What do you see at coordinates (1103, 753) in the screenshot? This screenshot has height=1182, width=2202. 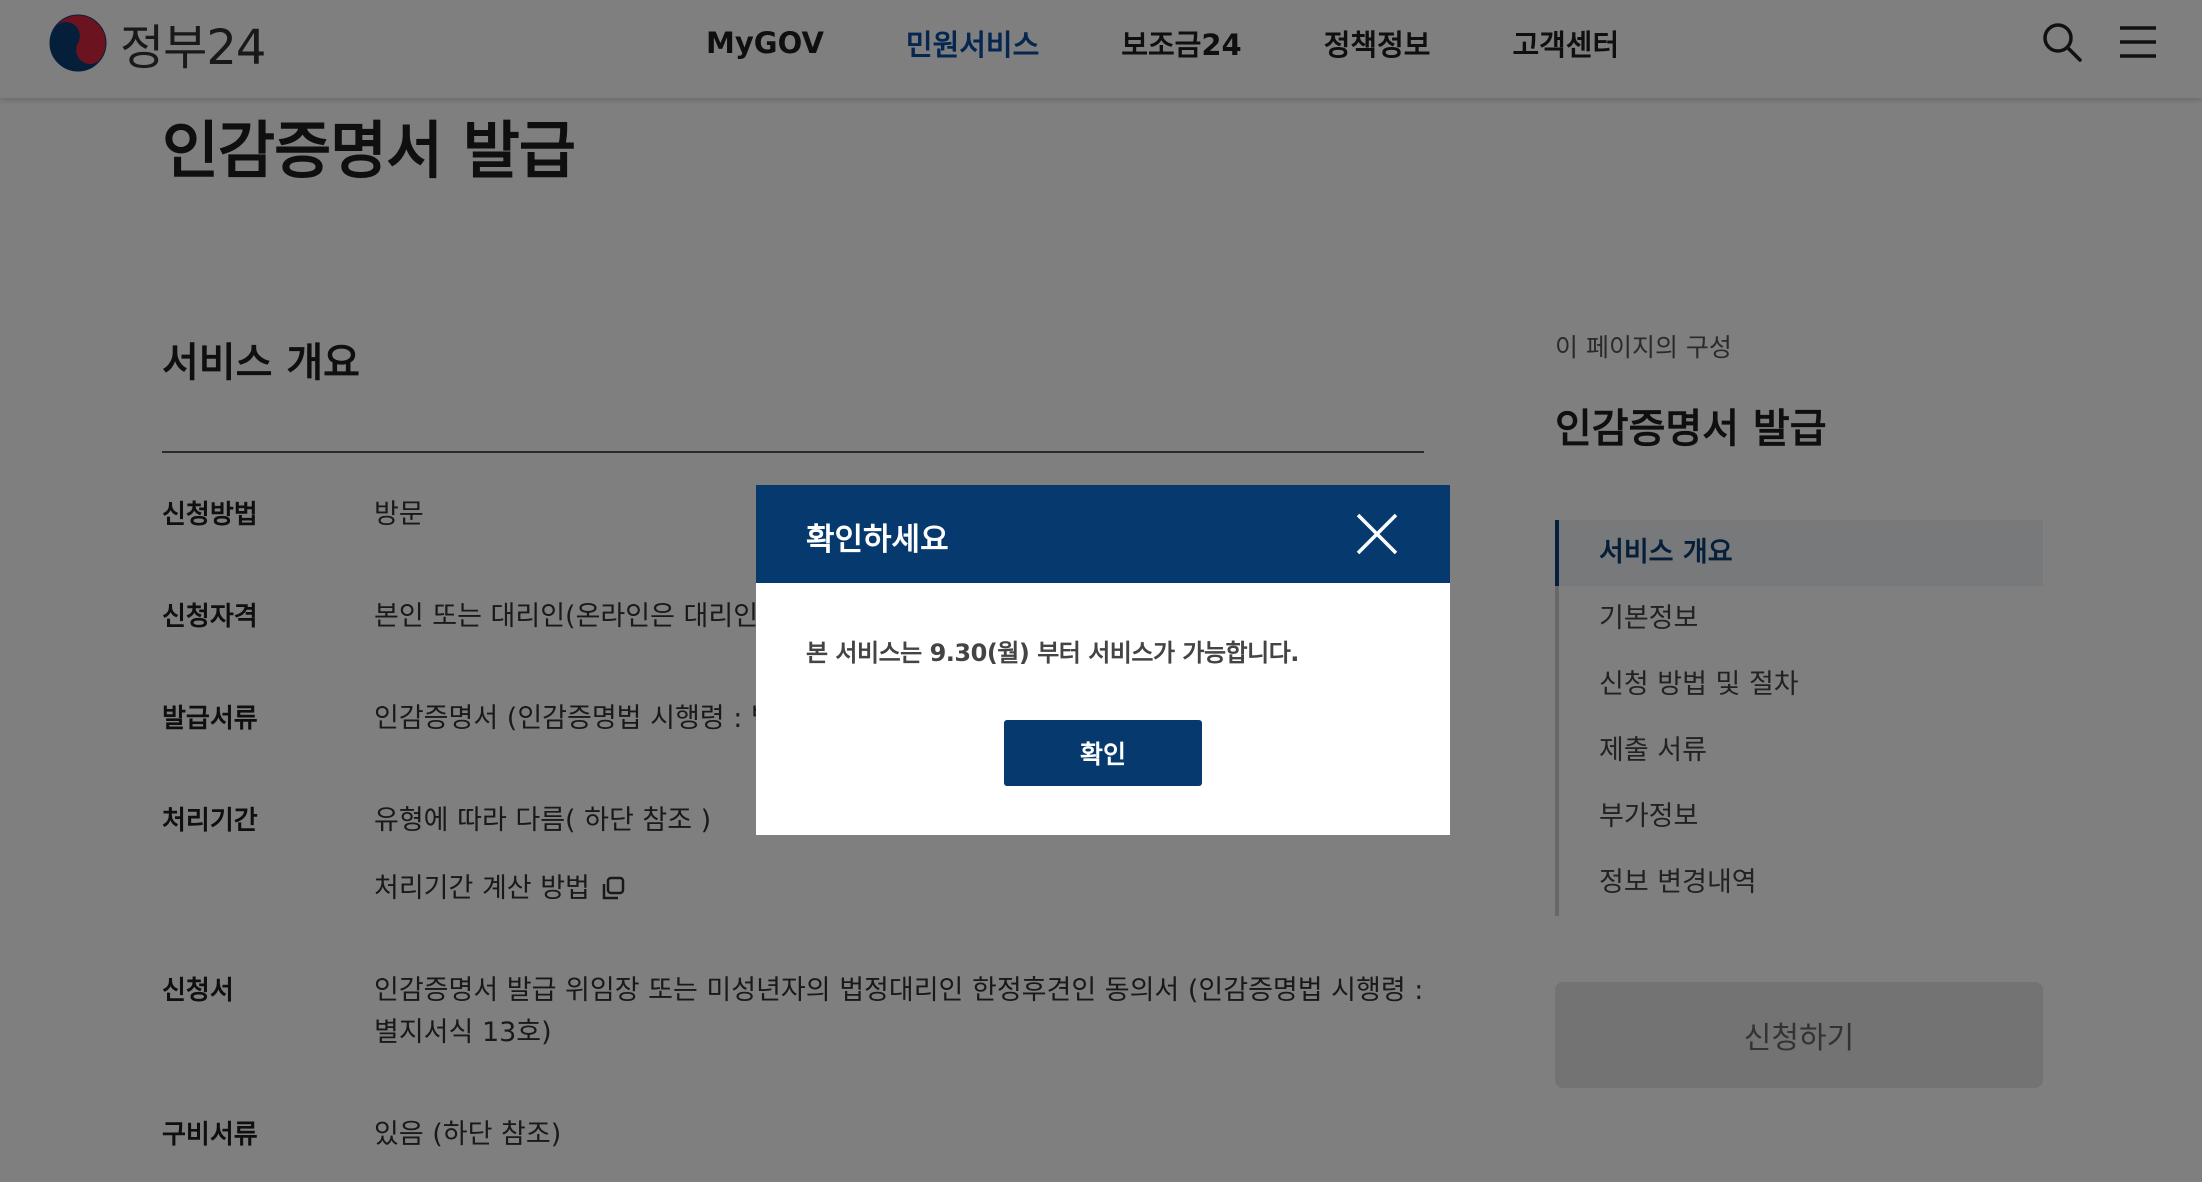 I see `confirm-button: 확인` at bounding box center [1103, 753].